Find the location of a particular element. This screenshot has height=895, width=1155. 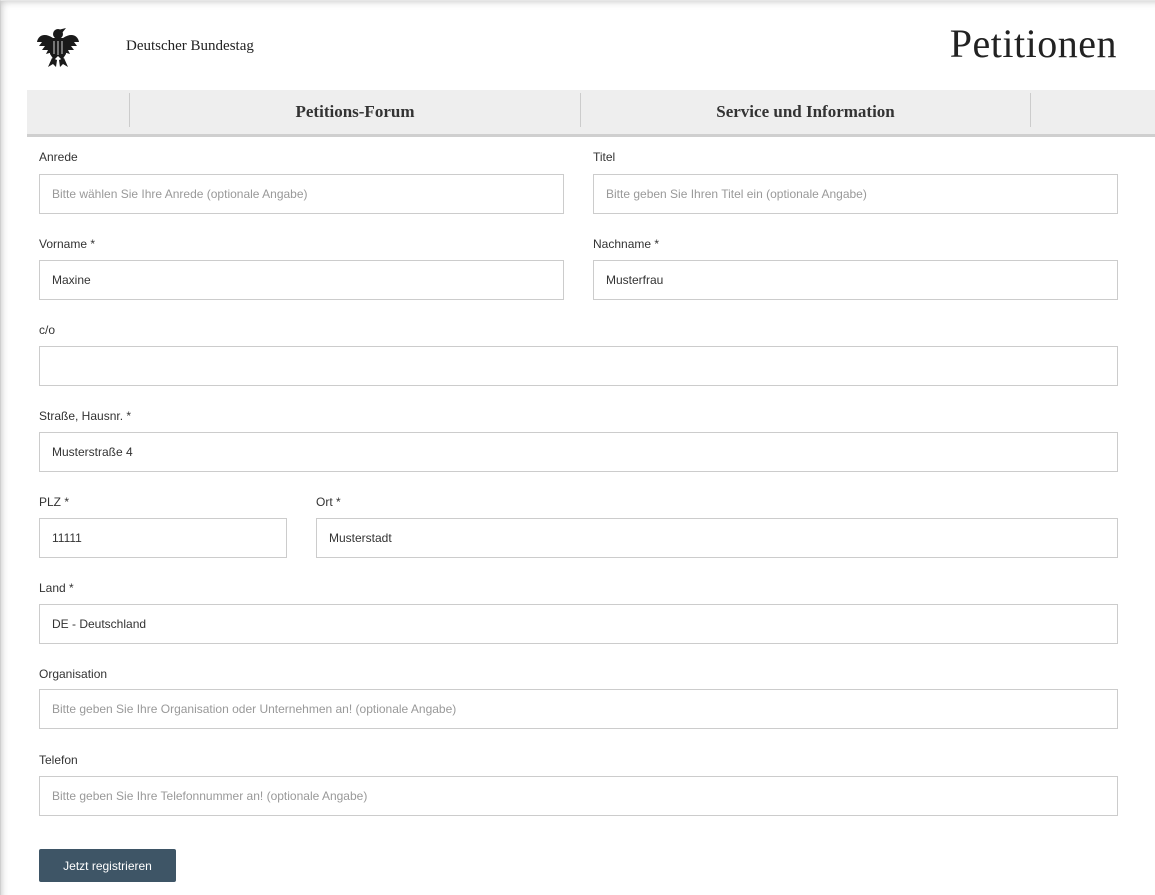

anrede-label: Anrede is located at coordinates (58, 157).